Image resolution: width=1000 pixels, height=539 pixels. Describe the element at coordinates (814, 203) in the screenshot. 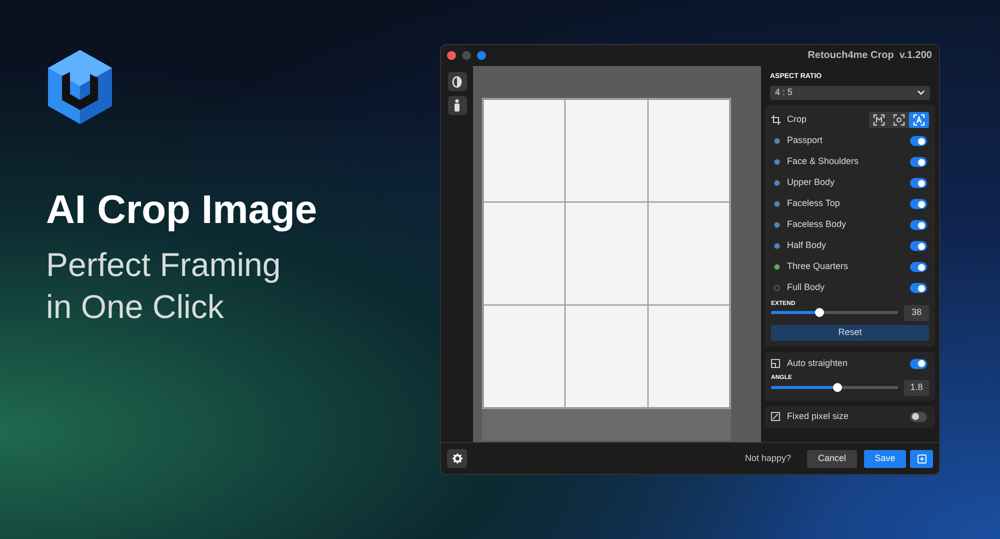

I see `preset-label: Faceless Top` at that location.